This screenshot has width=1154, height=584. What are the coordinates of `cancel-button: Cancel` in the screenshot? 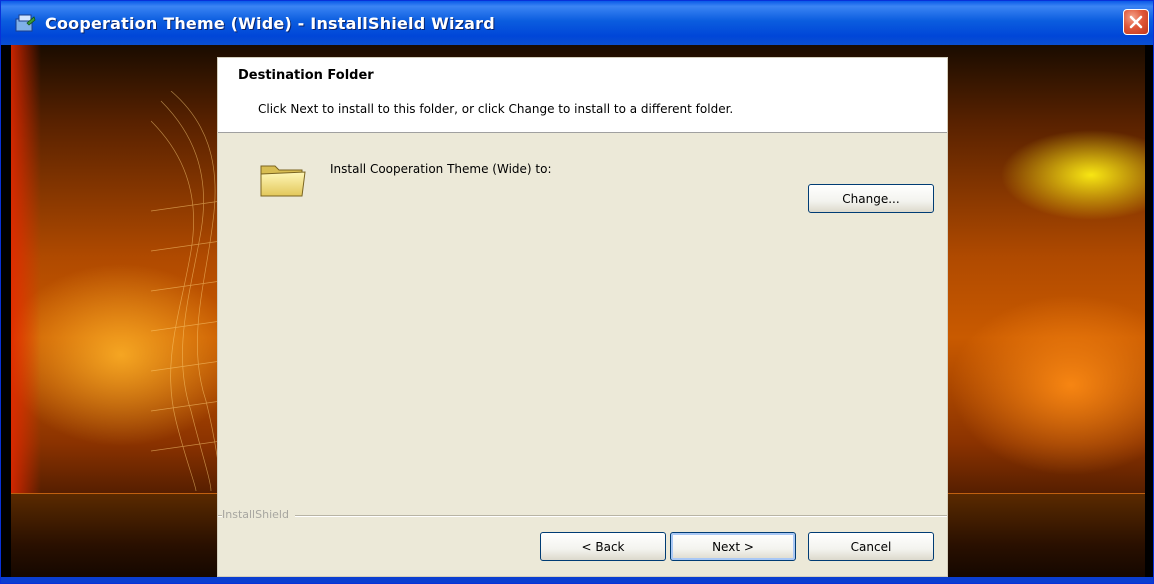 It's located at (871, 546).